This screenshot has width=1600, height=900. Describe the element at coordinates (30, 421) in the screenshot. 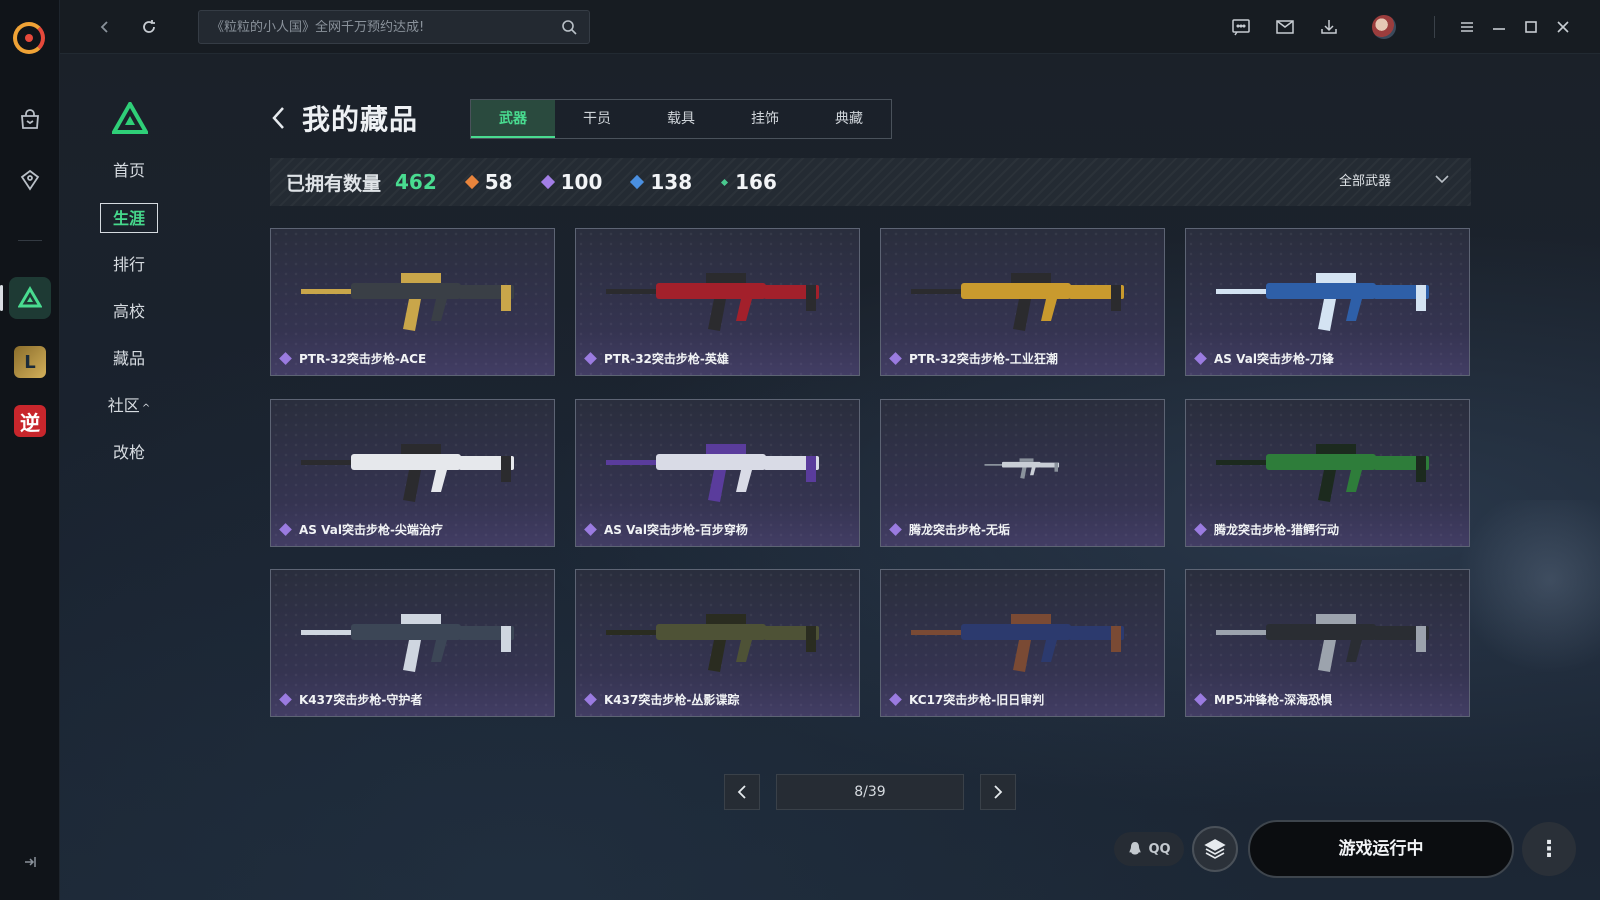

I see `game-nishuihan-icon: 逆` at that location.